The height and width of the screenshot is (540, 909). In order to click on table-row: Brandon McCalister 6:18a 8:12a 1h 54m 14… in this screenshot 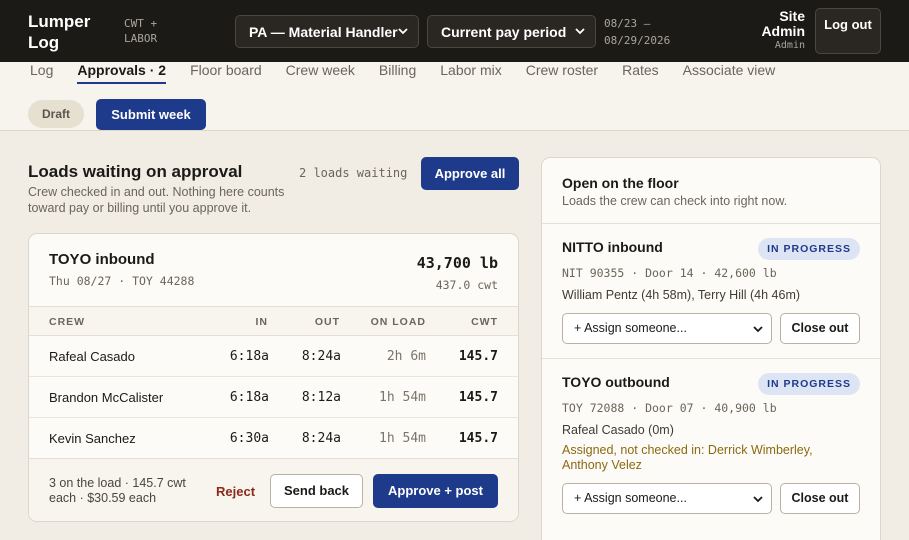, I will do `click(273, 397)`.